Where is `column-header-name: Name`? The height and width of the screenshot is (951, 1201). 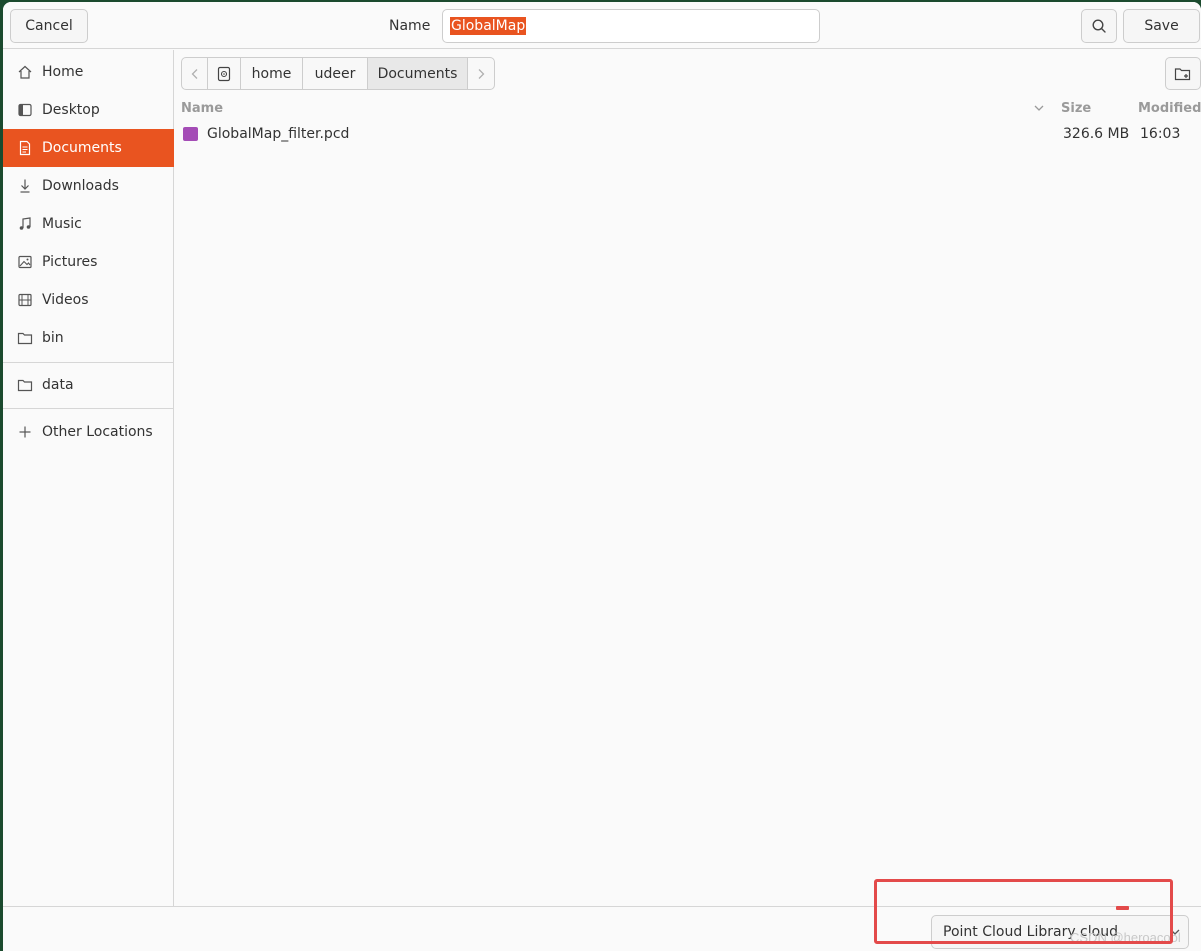
column-header-name: Name is located at coordinates (202, 108).